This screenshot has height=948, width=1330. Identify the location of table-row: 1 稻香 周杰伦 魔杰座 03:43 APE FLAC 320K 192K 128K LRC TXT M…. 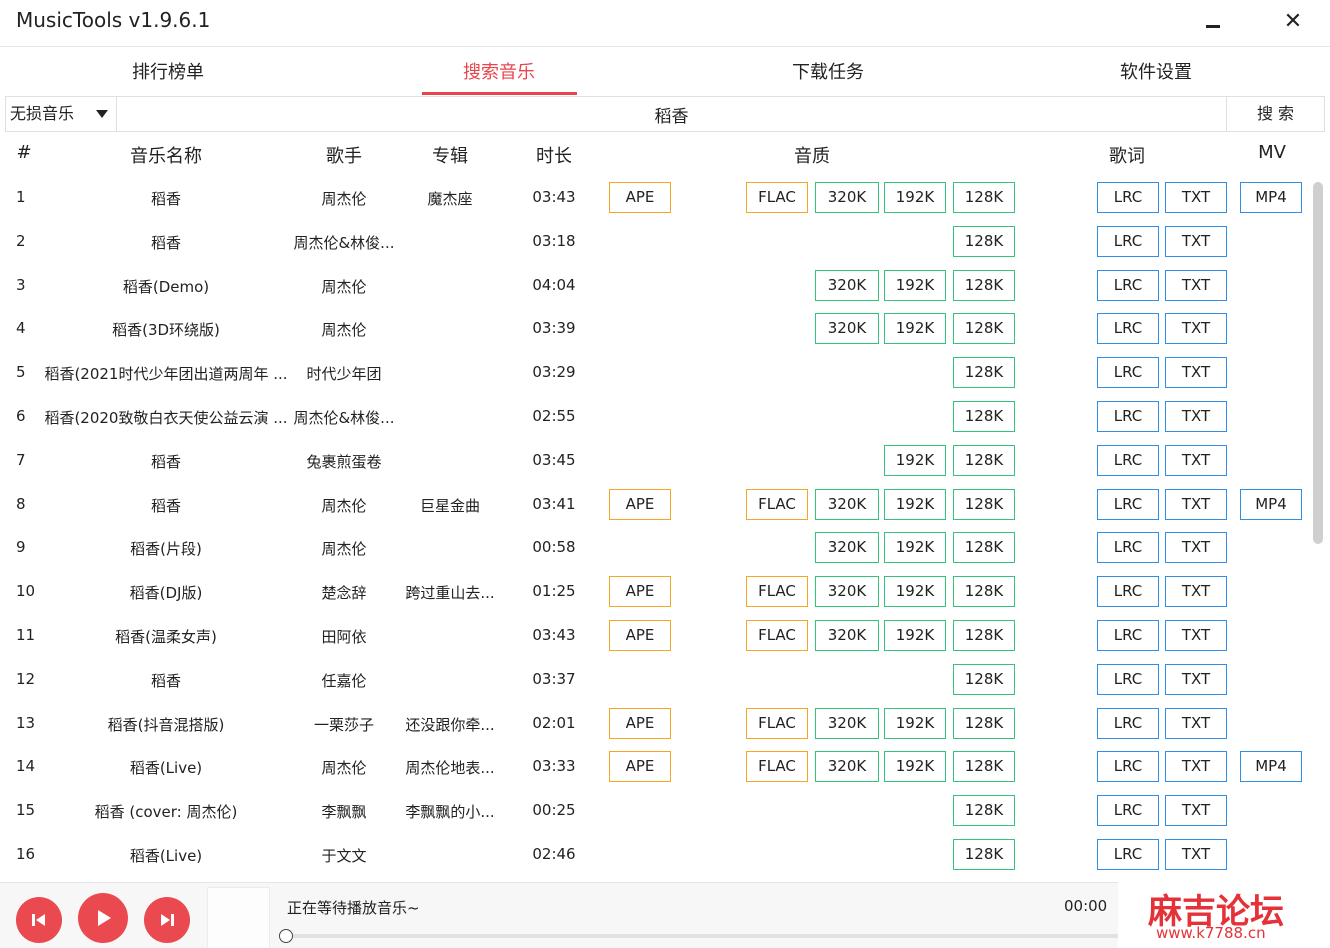
(654, 198).